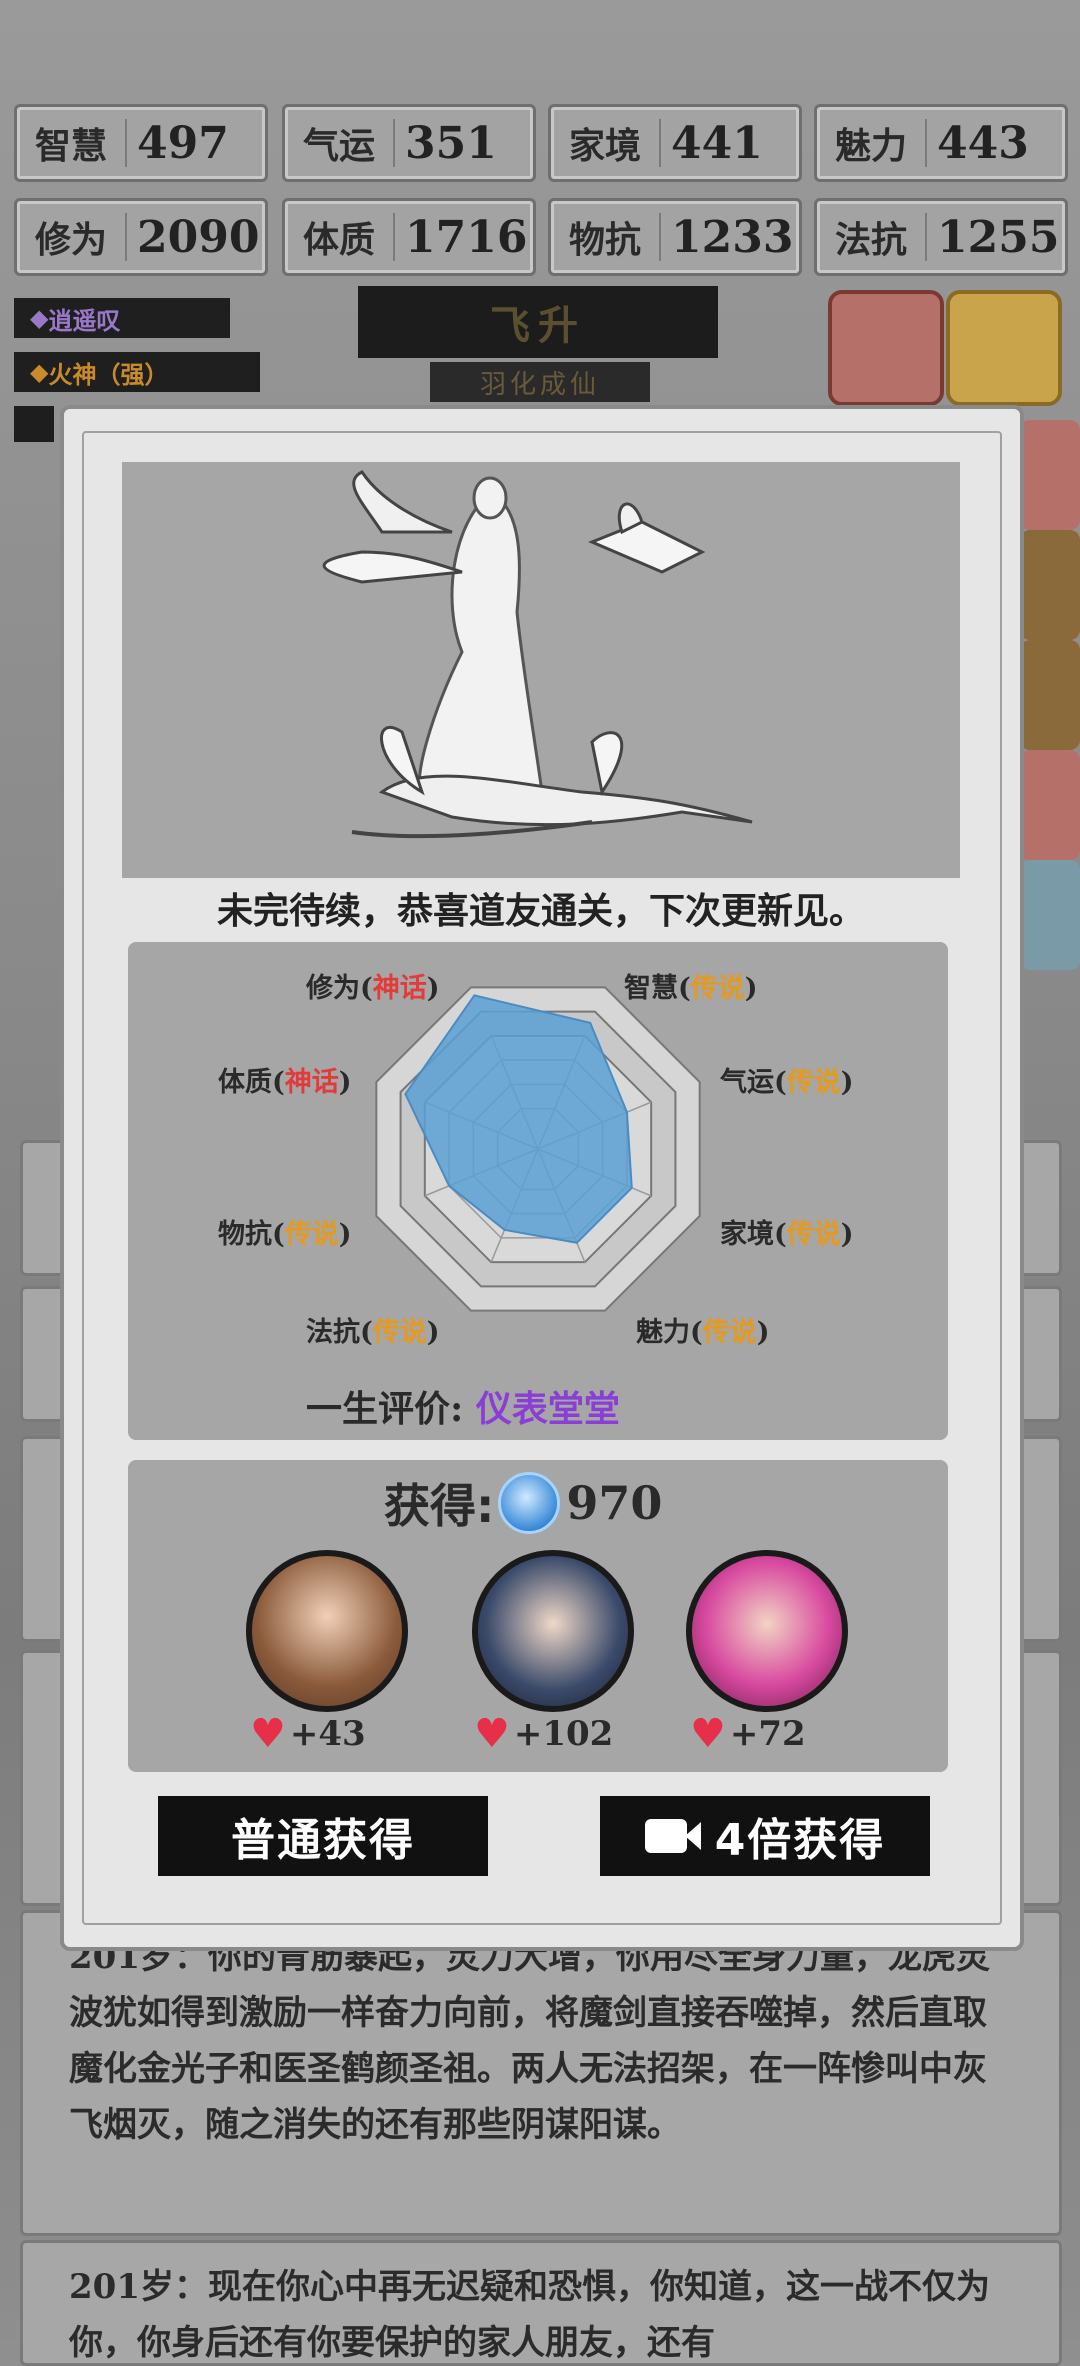  I want to click on stat-wisdom: 智慧 497, so click(141, 143).